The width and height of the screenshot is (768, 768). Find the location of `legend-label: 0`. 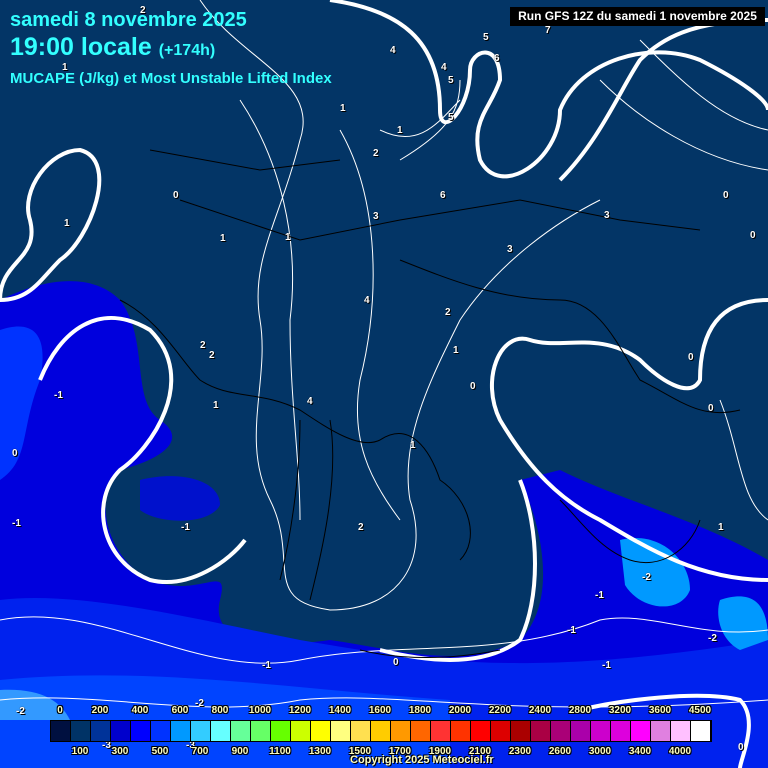

legend-label: 0 is located at coordinates (60, 710).